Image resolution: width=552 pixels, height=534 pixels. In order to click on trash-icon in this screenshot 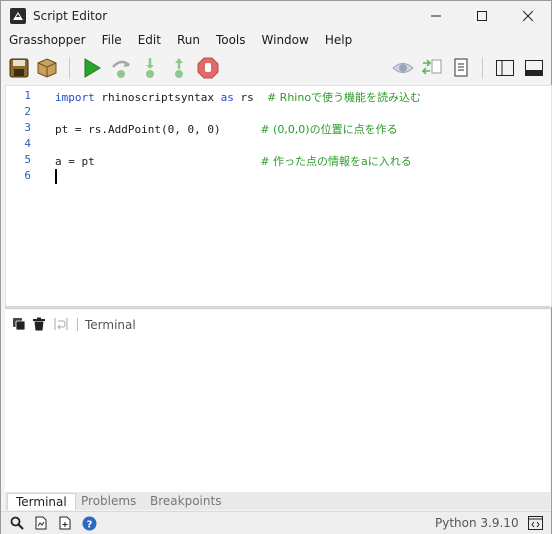, I will do `click(39, 324)`.